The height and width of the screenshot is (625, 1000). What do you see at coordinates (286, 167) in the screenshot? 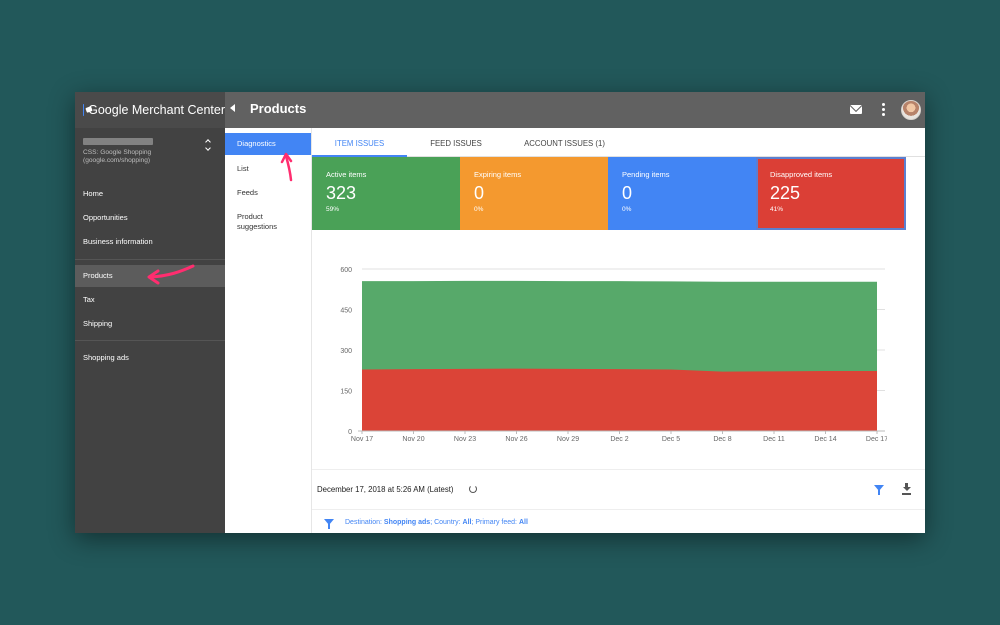
I see `arrow-to-diagnostics` at bounding box center [286, 167].